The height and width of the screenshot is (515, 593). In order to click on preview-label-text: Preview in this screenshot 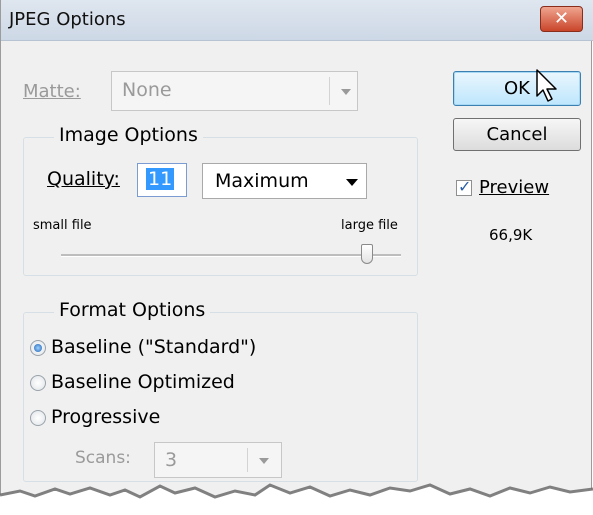, I will do `click(514, 187)`.